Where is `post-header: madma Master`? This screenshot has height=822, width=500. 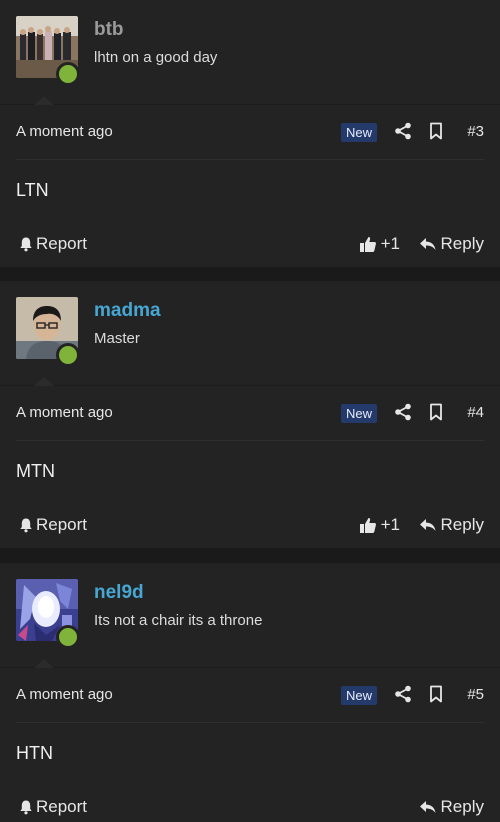
post-header: madma Master is located at coordinates (250, 333).